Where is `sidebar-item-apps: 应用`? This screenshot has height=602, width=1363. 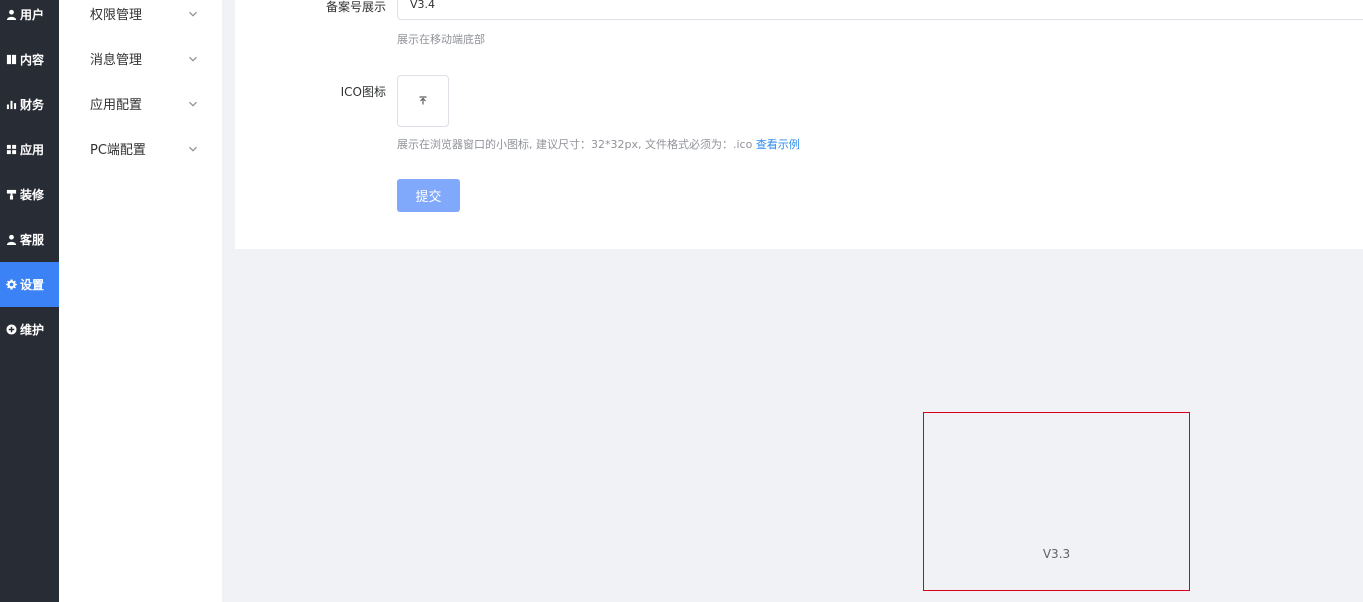
sidebar-item-apps: 应用 is located at coordinates (29, 149).